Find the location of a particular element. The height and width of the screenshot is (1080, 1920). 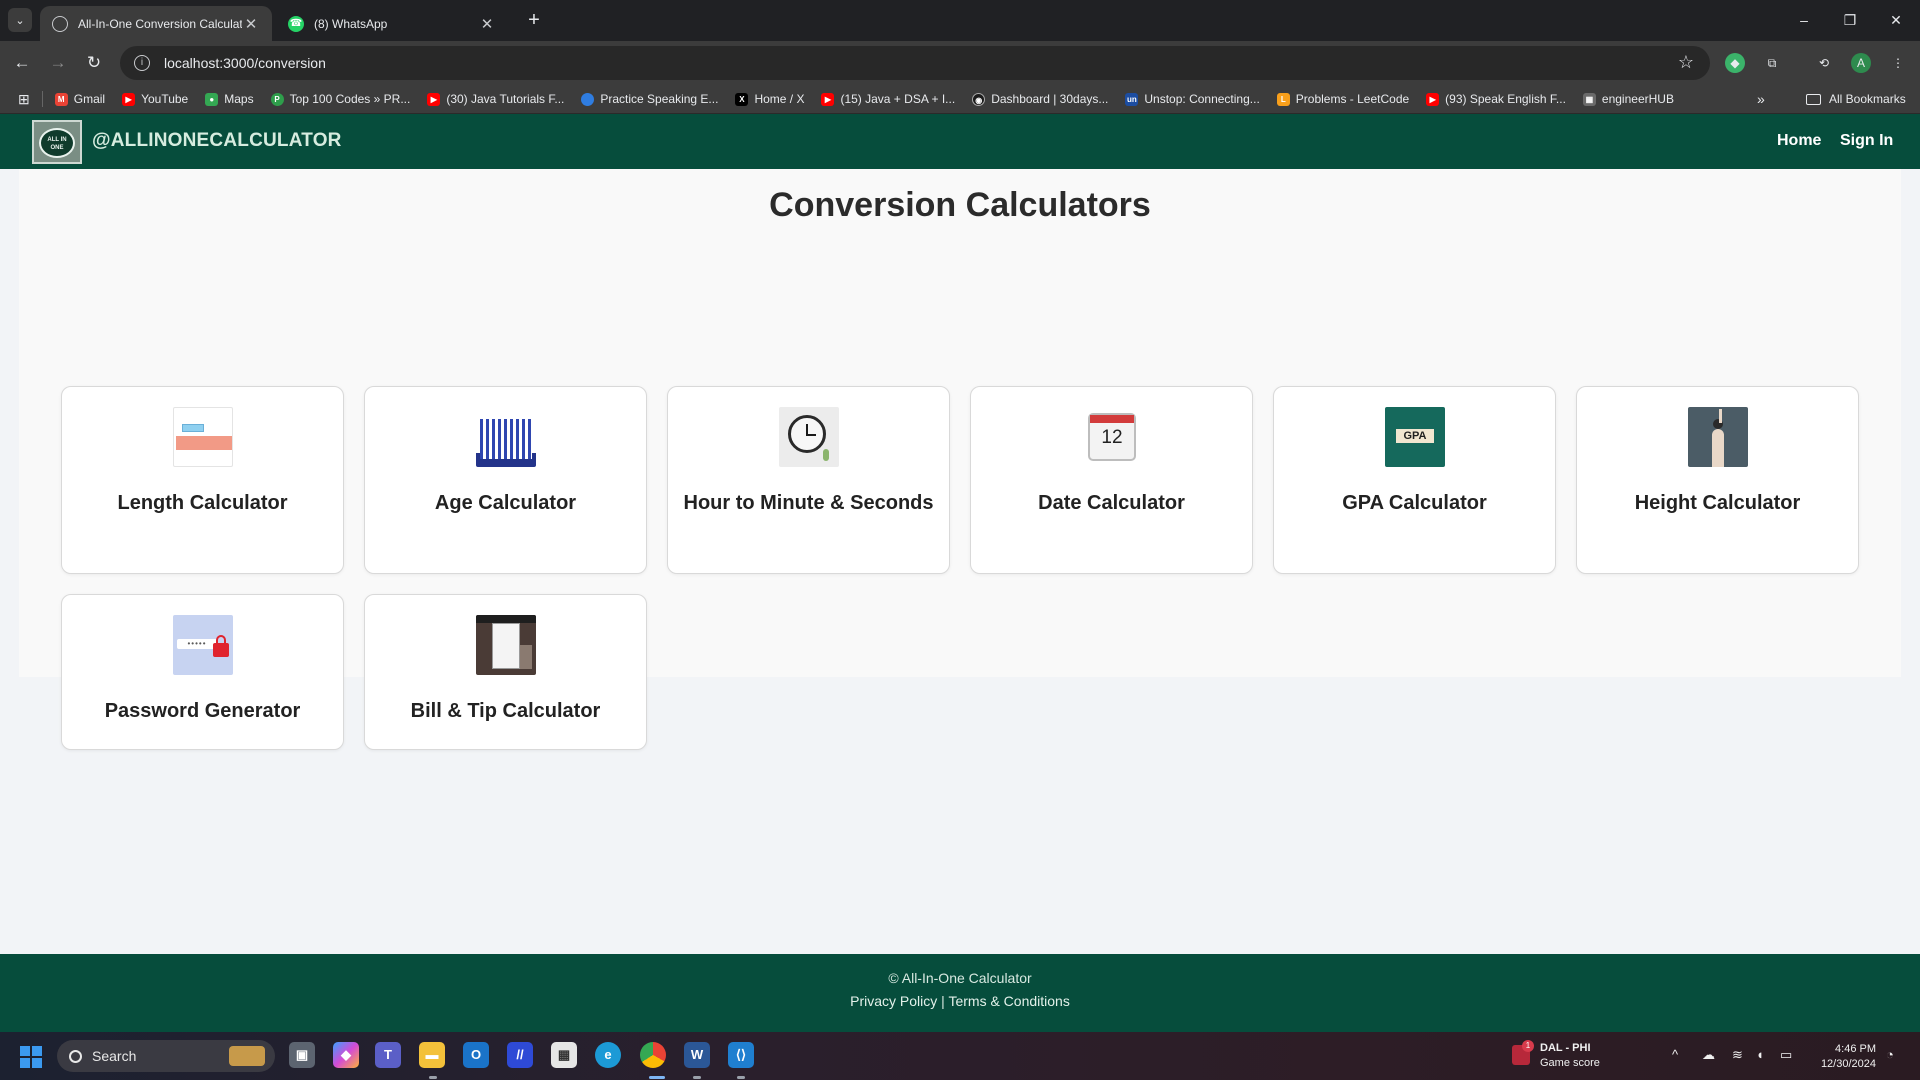

footer-copyright: © All-In-One Calculator is located at coordinates (960, 978).